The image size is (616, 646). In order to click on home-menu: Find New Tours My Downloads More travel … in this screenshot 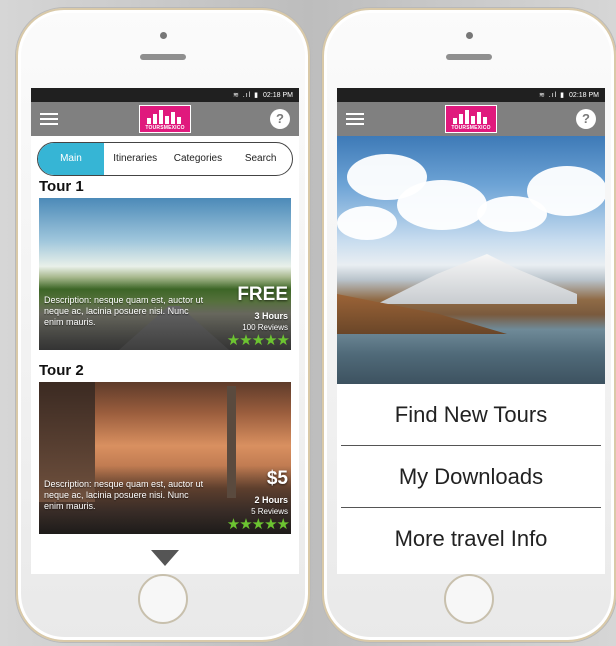, I will do `click(471, 477)`.